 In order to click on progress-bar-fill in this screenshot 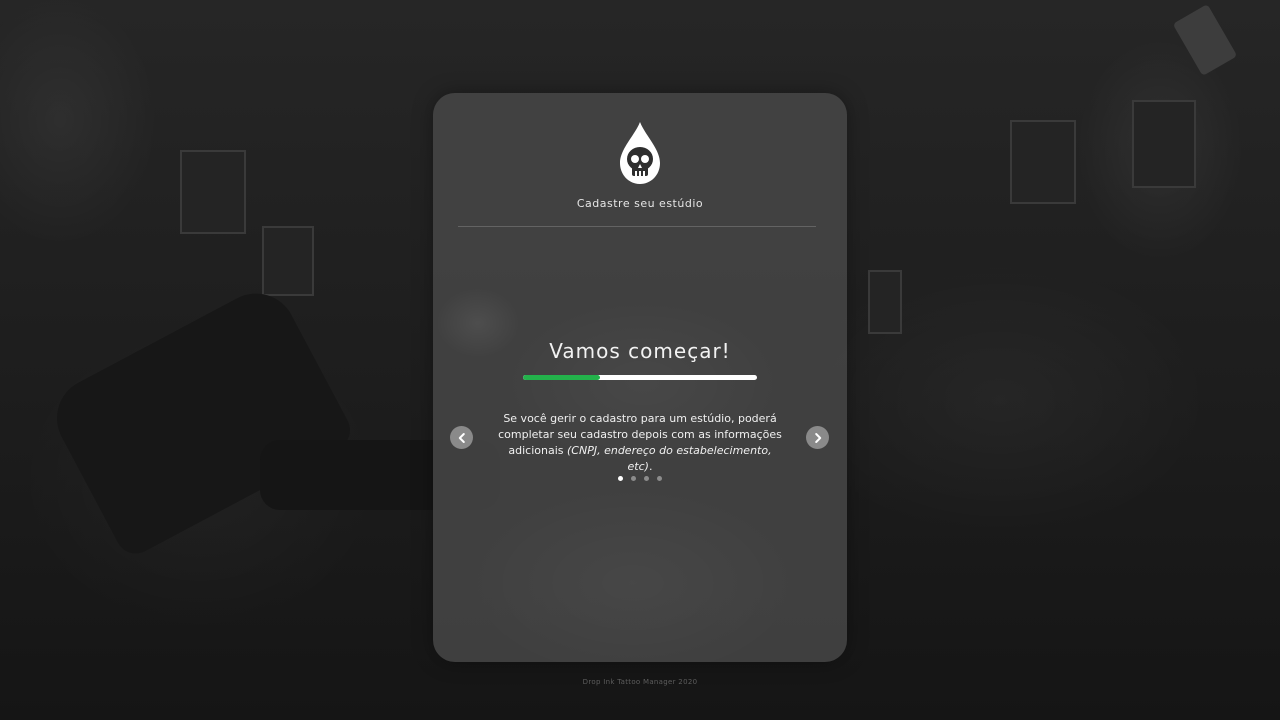, I will do `click(562, 377)`.